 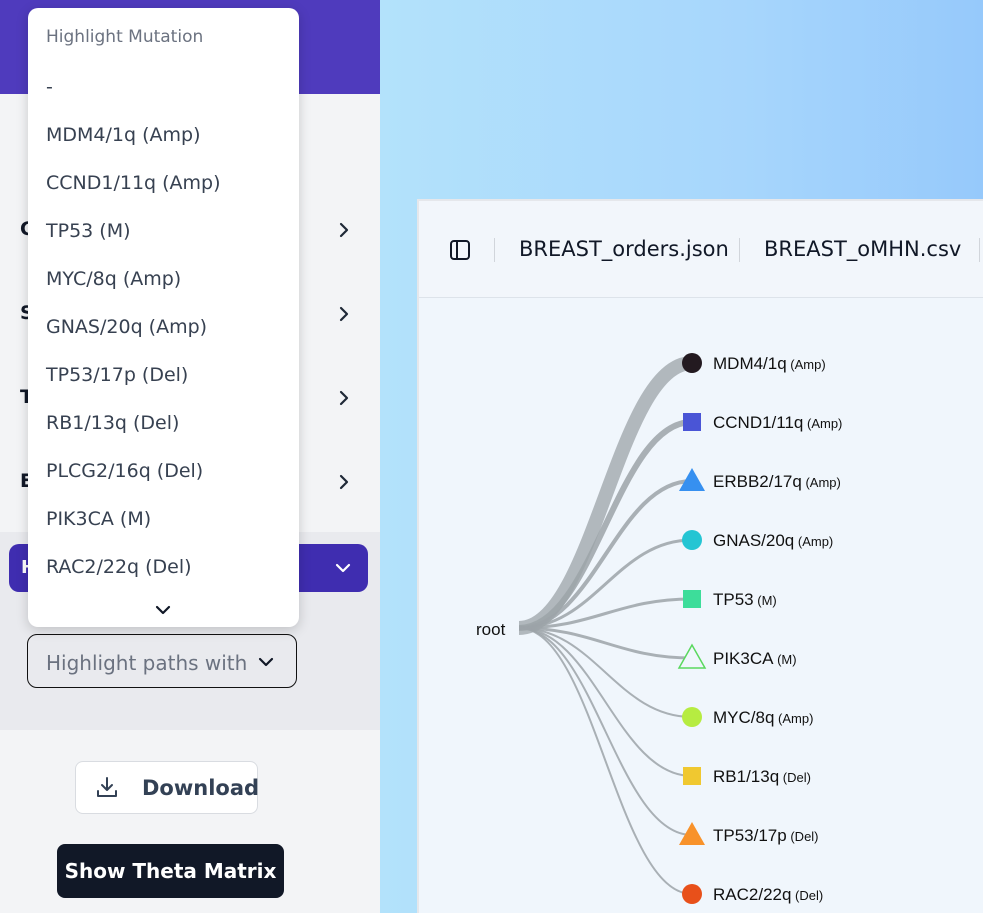 What do you see at coordinates (768, 894) in the screenshot?
I see `tree-node-label: RAC2/22q (Del)` at bounding box center [768, 894].